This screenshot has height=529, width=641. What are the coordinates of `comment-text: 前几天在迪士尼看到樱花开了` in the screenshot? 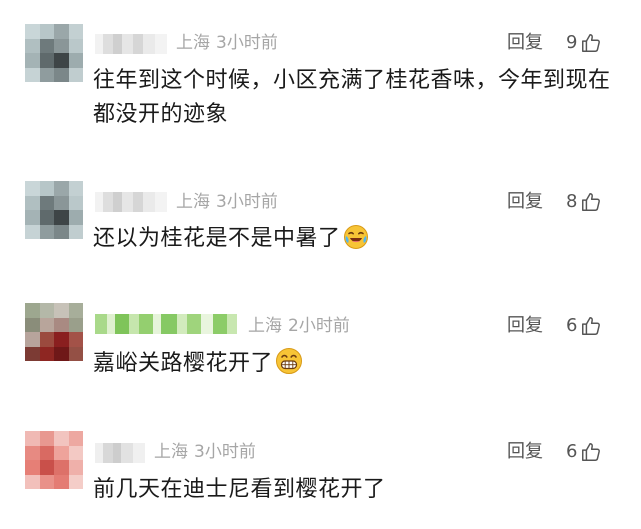 It's located at (239, 489).